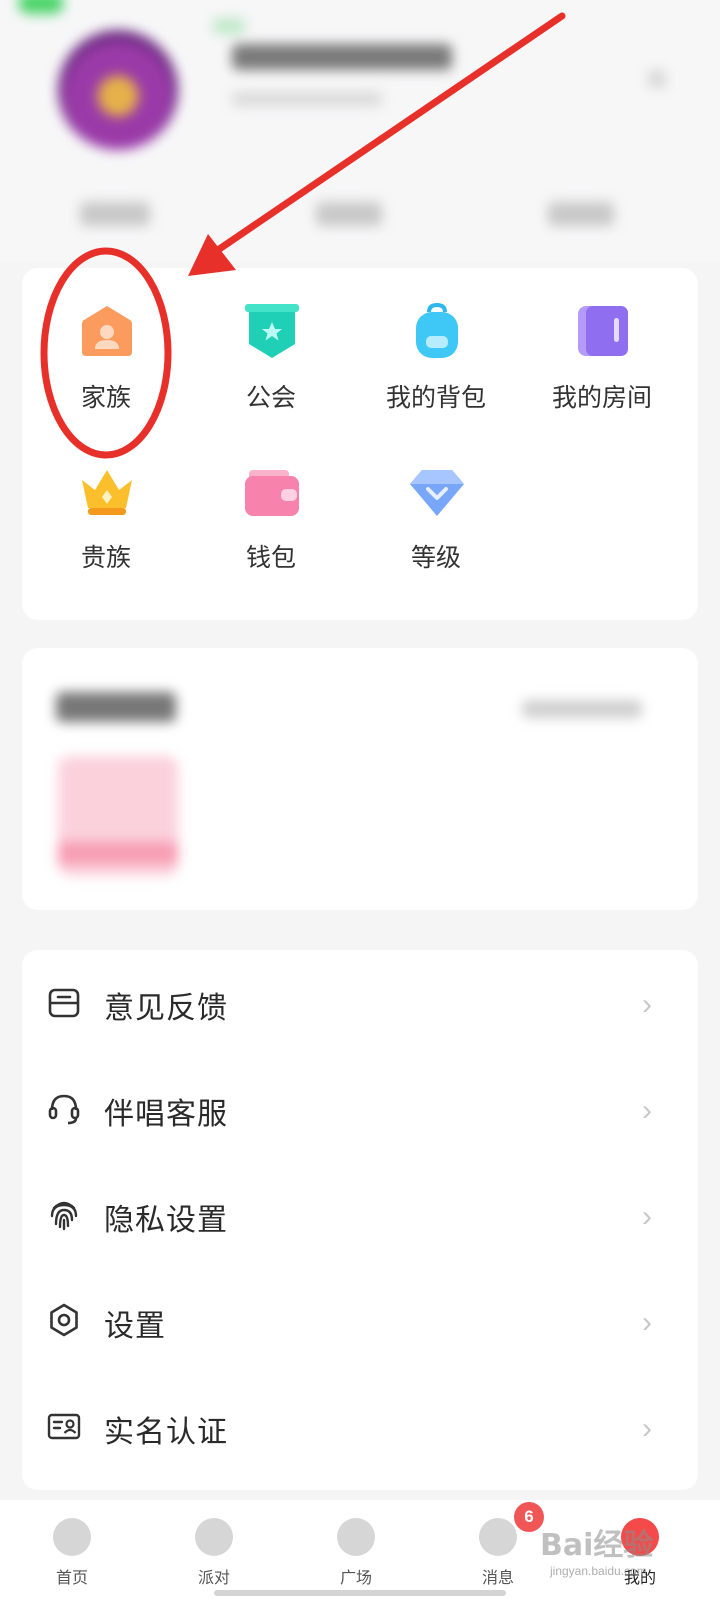  What do you see at coordinates (355, 1578) in the screenshot?
I see `nav-item-label: 广场` at bounding box center [355, 1578].